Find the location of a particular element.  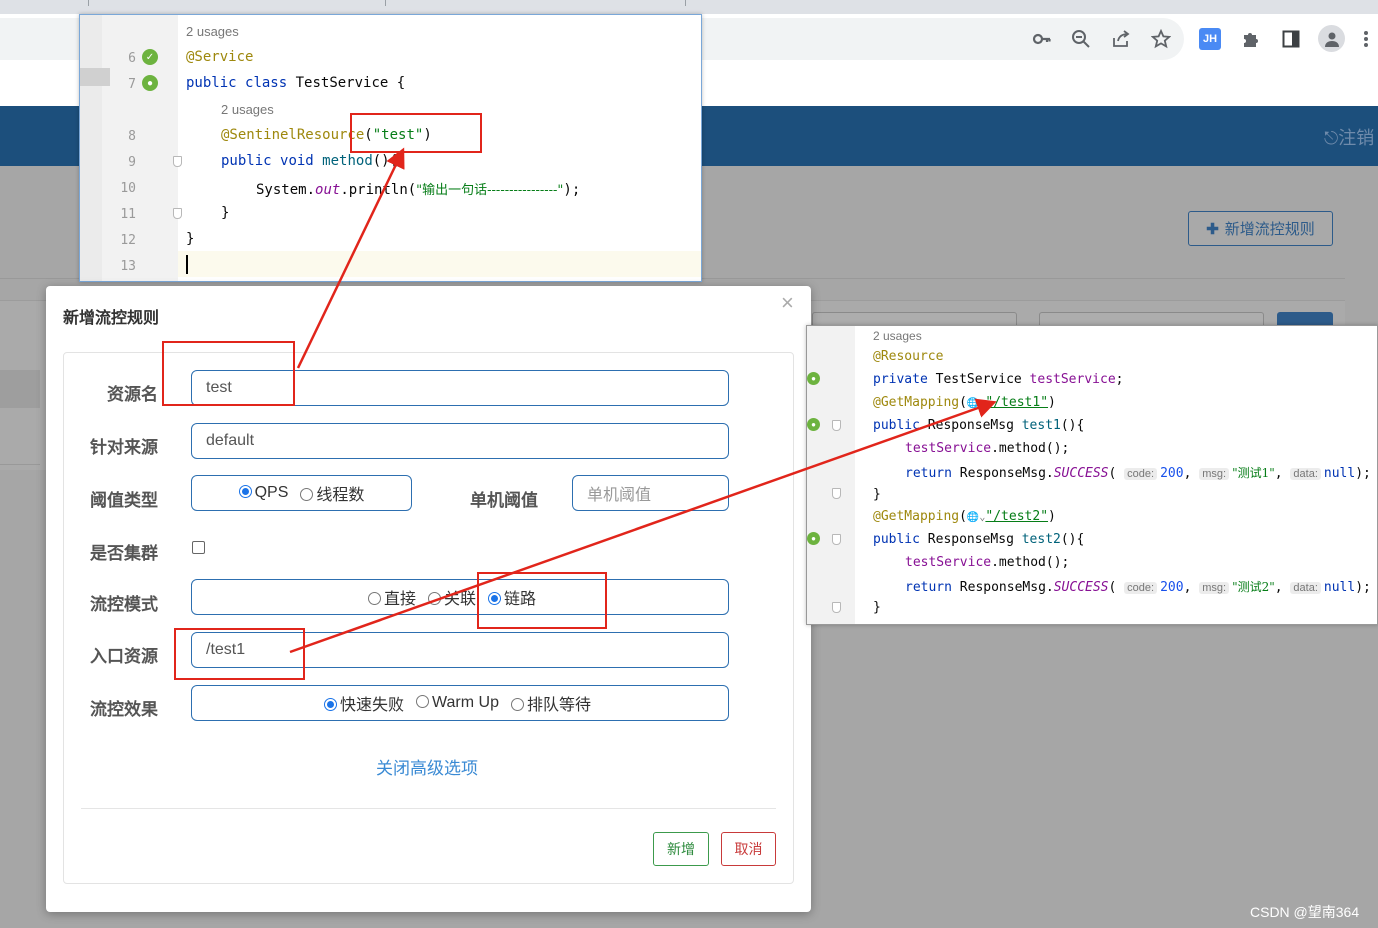

radio-label: 直接 is located at coordinates (400, 599).